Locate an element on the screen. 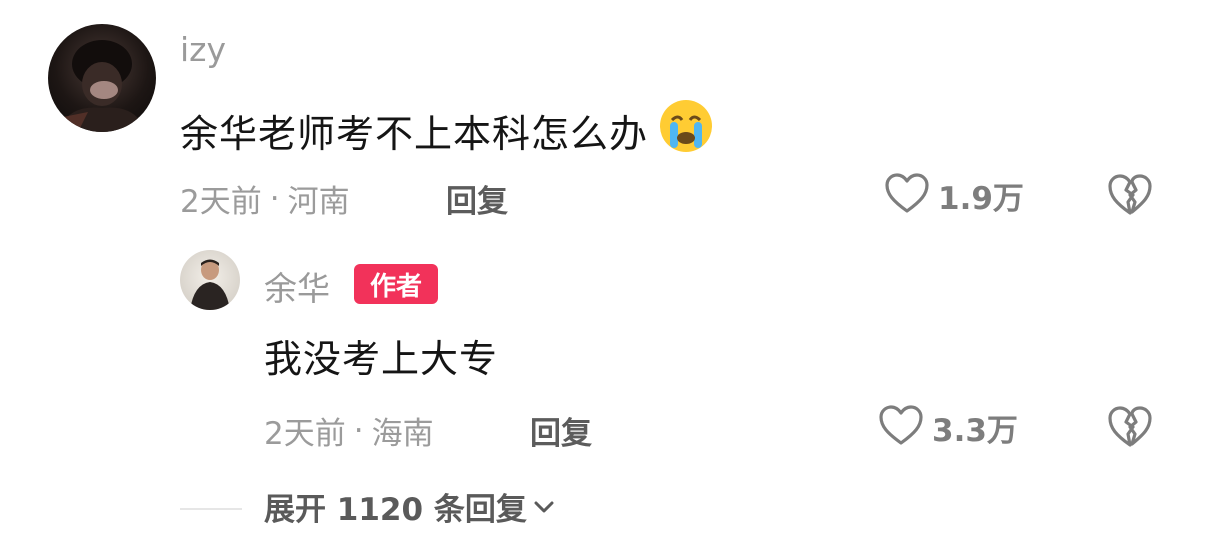  commenter-username: izy is located at coordinates (203, 49).